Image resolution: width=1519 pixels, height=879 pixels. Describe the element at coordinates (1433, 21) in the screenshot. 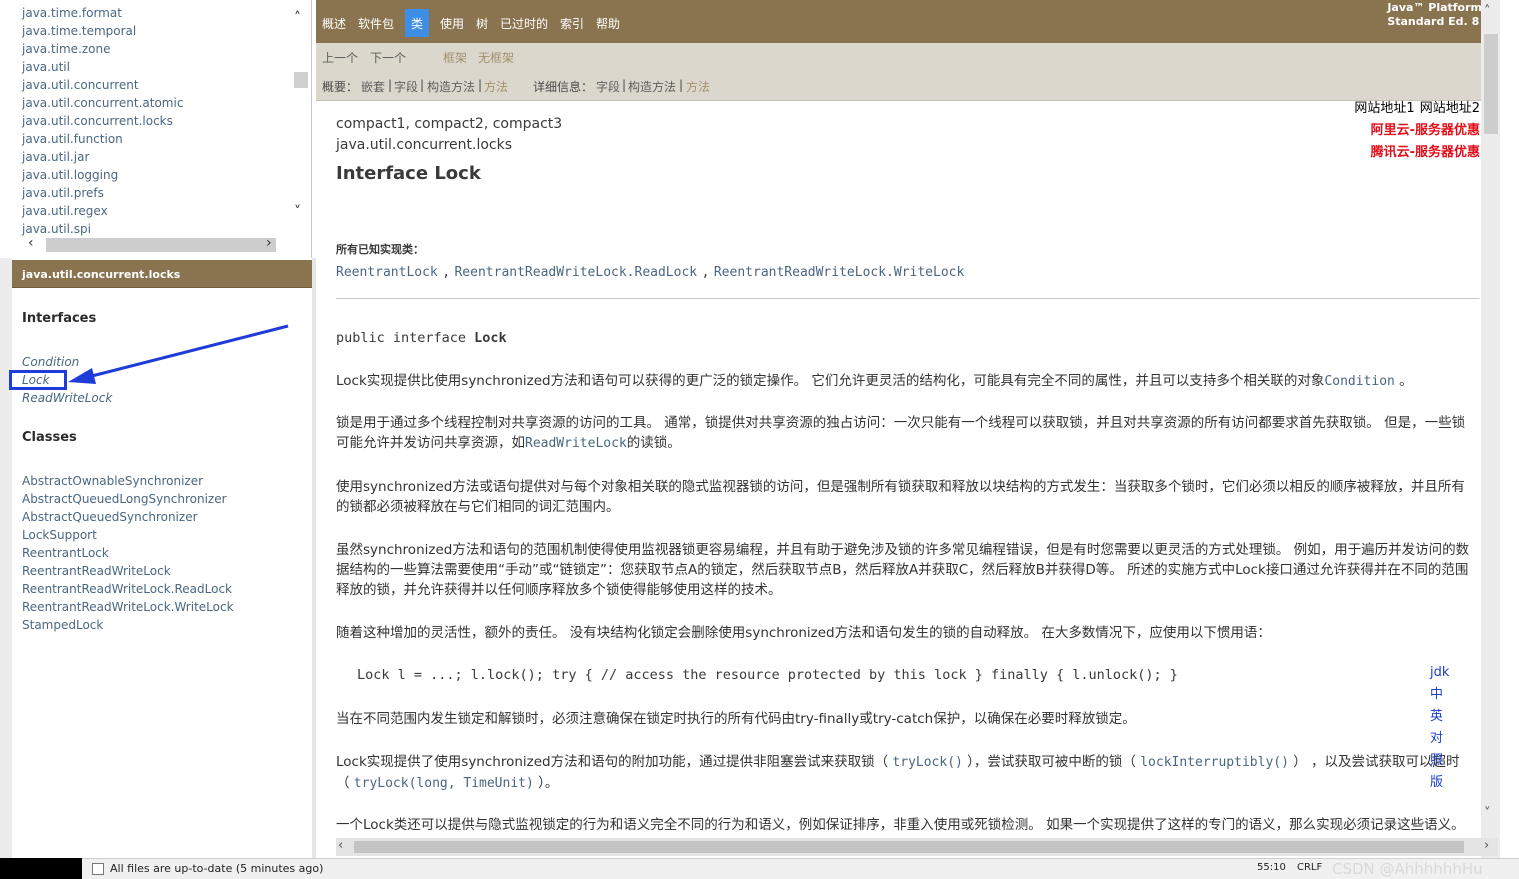

I see `brand-line-2: Standard Ed. 8` at that location.